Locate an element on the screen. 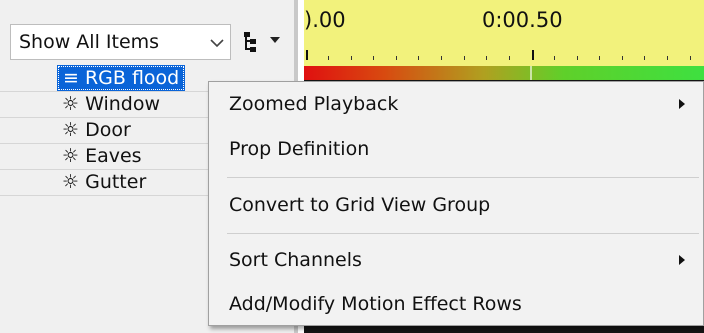 Image resolution: width=704 pixels, height=333 pixels. menu-item-prop-definition: Prop Definition is located at coordinates (456, 149).